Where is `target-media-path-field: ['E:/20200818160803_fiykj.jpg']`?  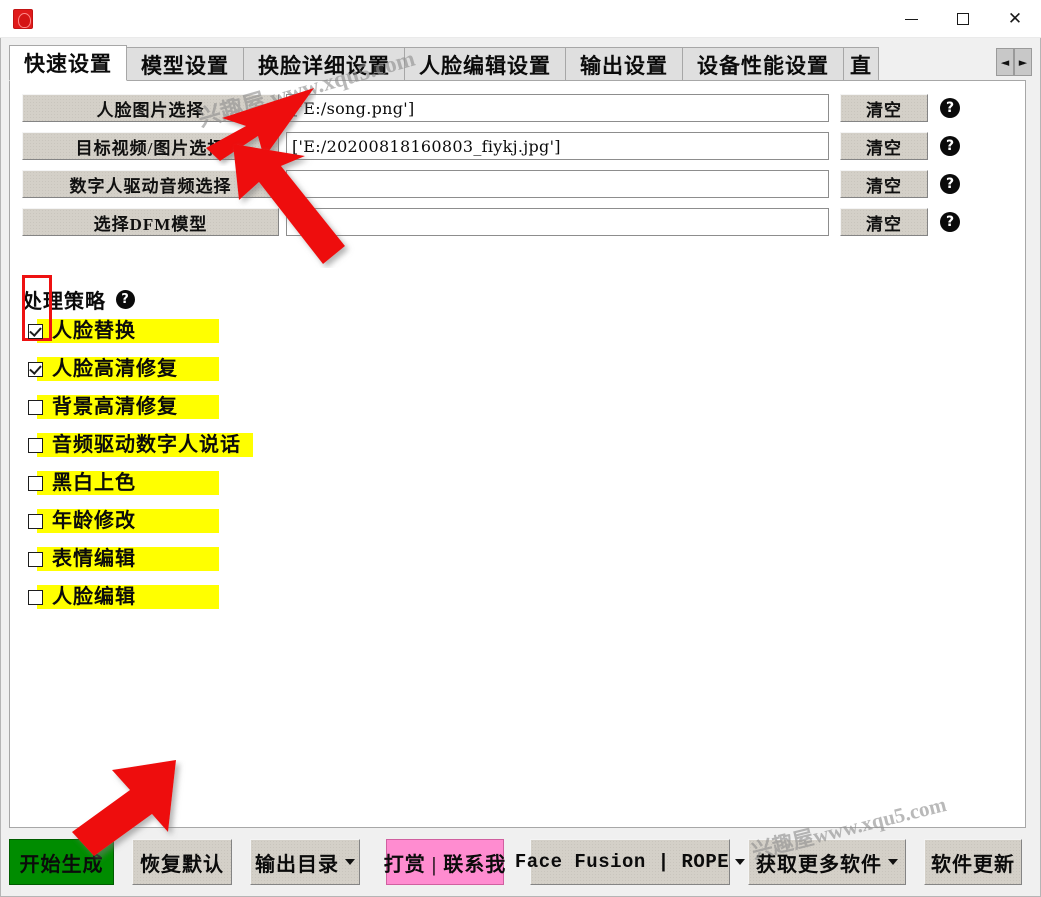
target-media-path-field: ['E:/20200818160803_fiykj.jpg'] is located at coordinates (557, 146).